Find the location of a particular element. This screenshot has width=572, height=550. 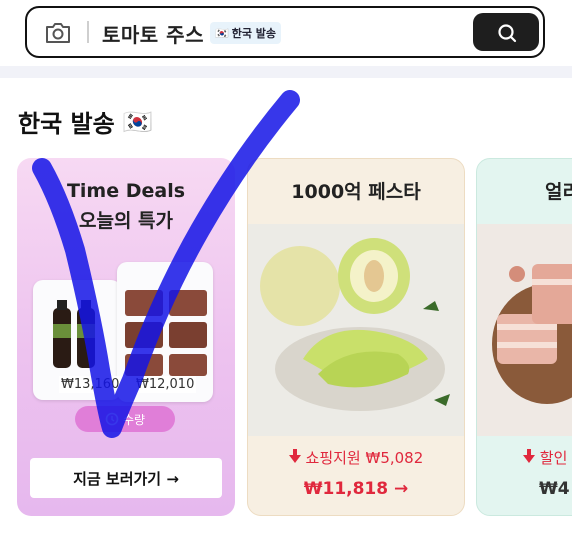

product-image-pork is located at coordinates (524, 330).